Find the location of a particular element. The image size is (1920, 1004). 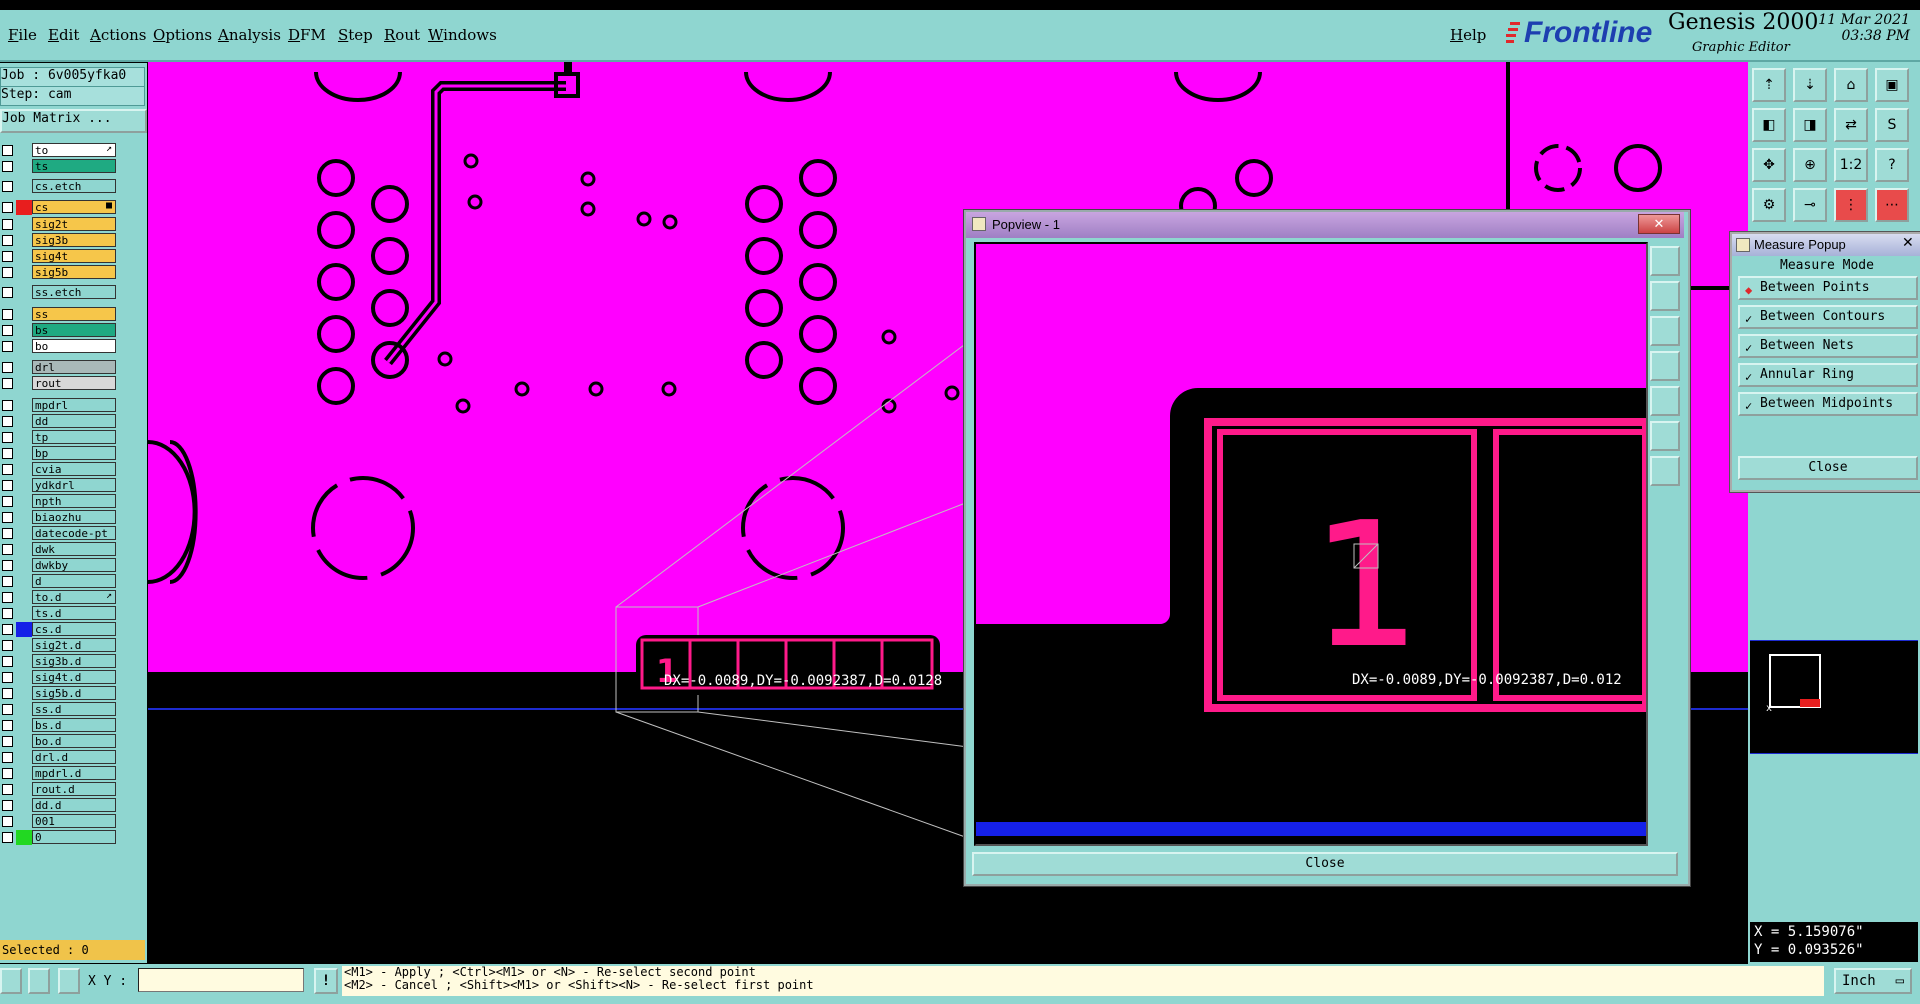

layer-row: ydkdrl is located at coordinates (59, 485).